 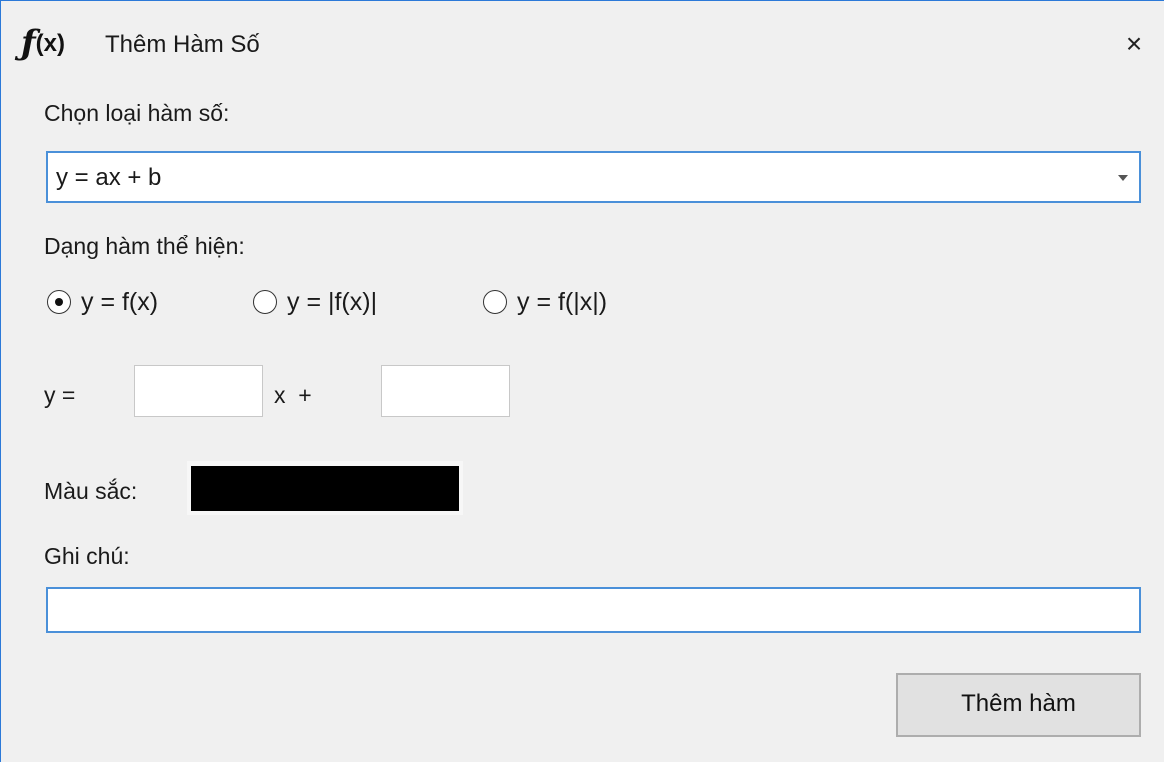 I want to click on color-picker-button, so click(x=325, y=488).